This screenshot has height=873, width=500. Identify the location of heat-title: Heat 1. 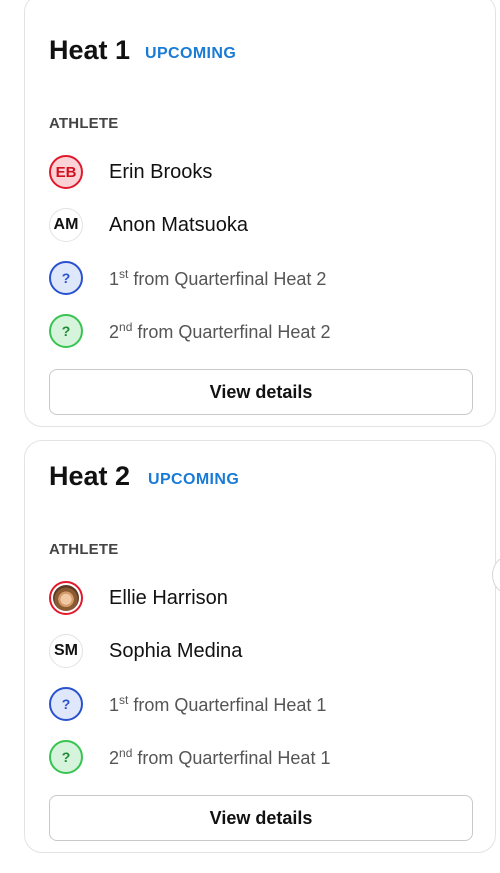
(90, 50).